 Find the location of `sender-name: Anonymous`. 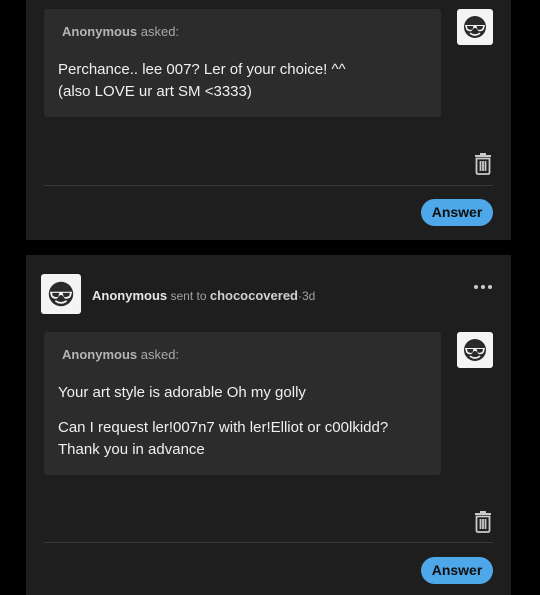

sender-name: Anonymous is located at coordinates (129, 295).